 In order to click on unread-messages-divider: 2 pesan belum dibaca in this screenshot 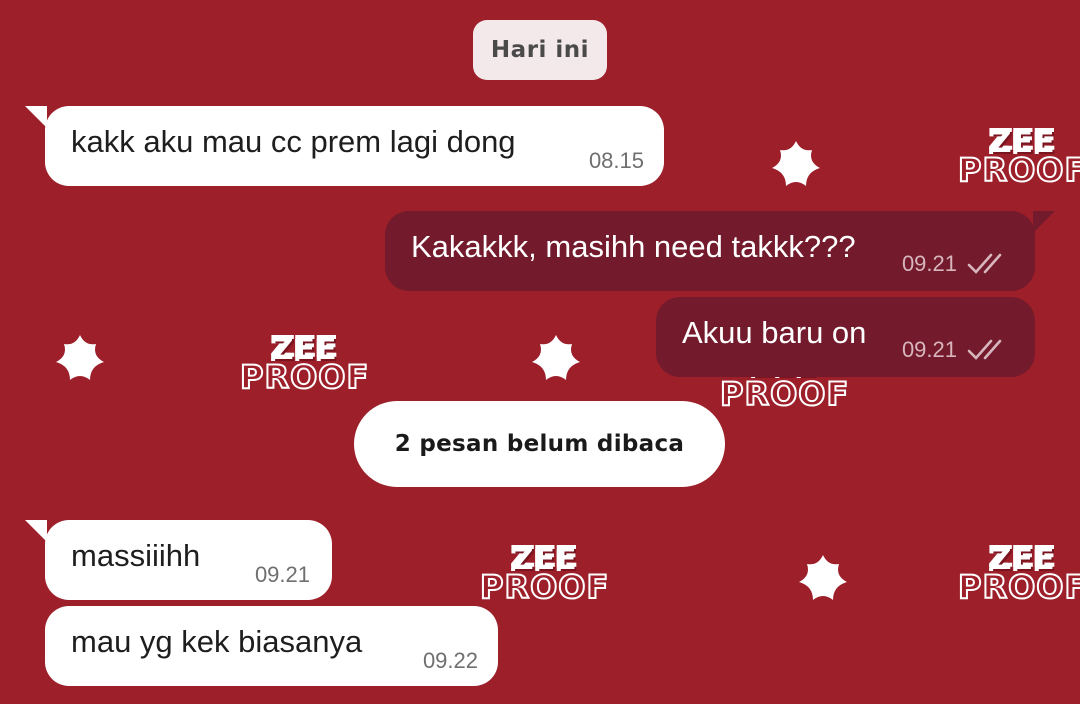, I will do `click(539, 444)`.